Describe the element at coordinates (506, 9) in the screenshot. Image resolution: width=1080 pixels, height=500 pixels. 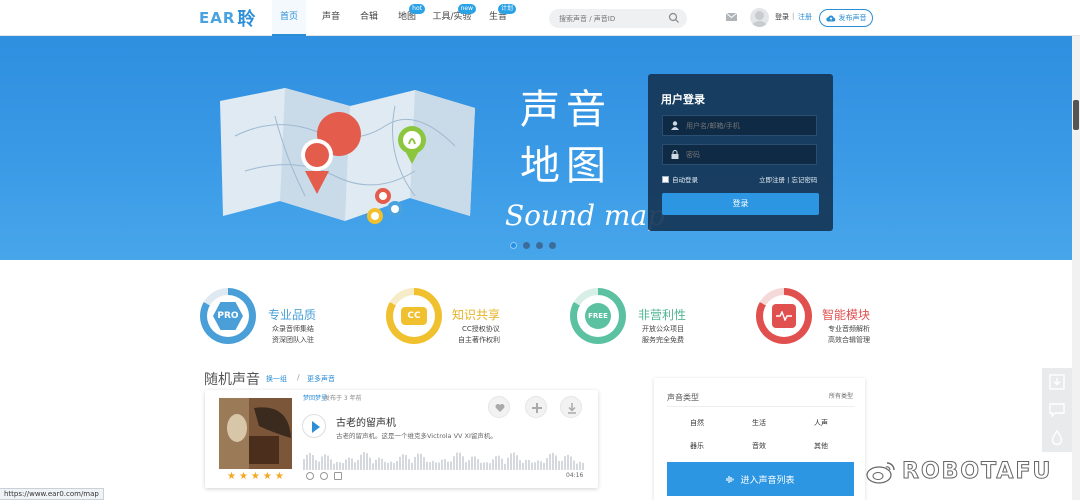
I see `plan-badge: 计划` at that location.